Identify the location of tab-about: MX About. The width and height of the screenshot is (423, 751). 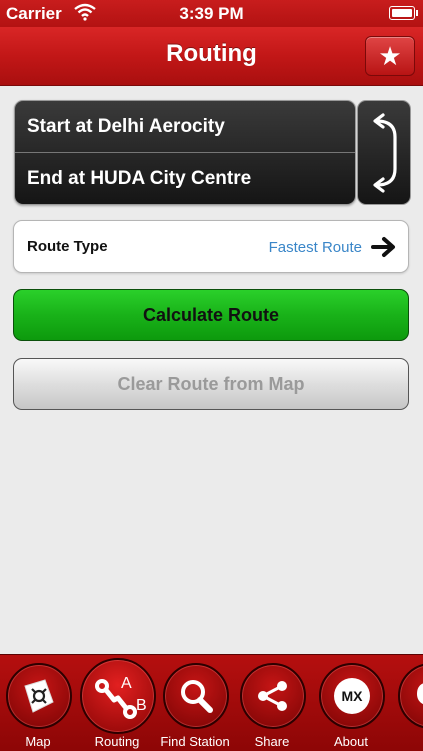
(351, 703).